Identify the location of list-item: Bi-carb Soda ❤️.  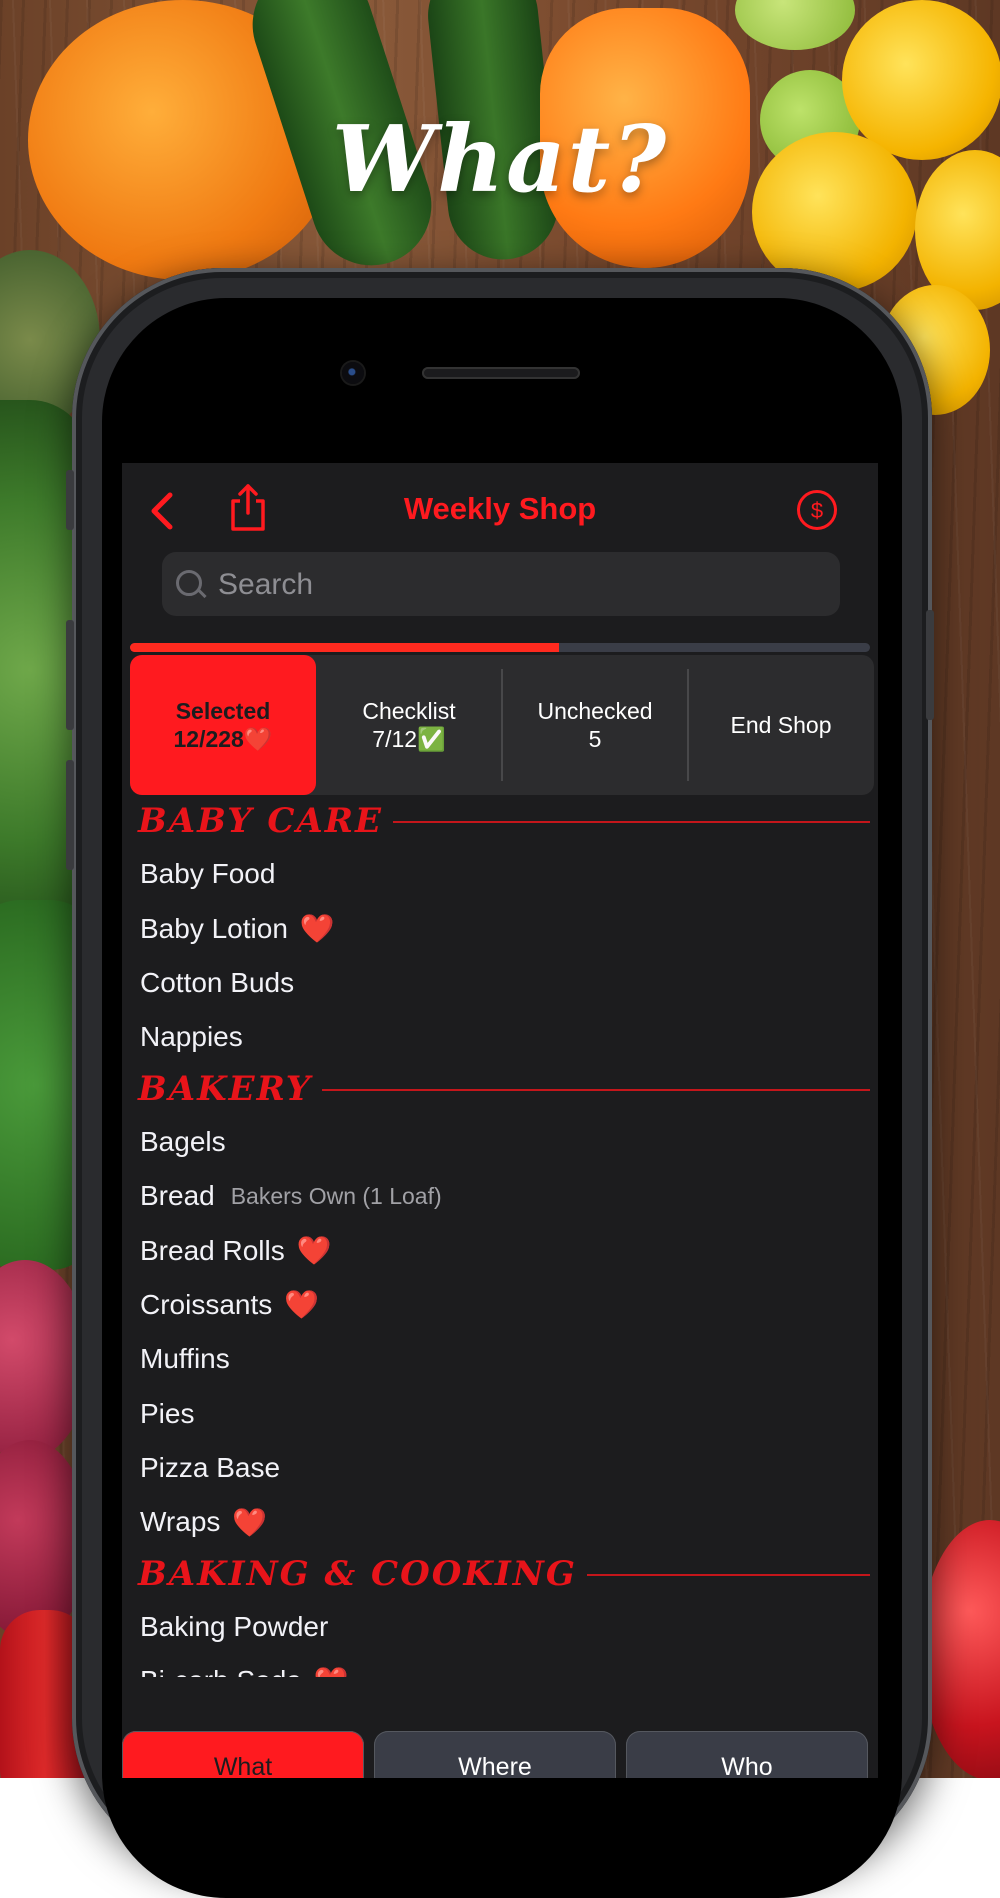
(500, 1665).